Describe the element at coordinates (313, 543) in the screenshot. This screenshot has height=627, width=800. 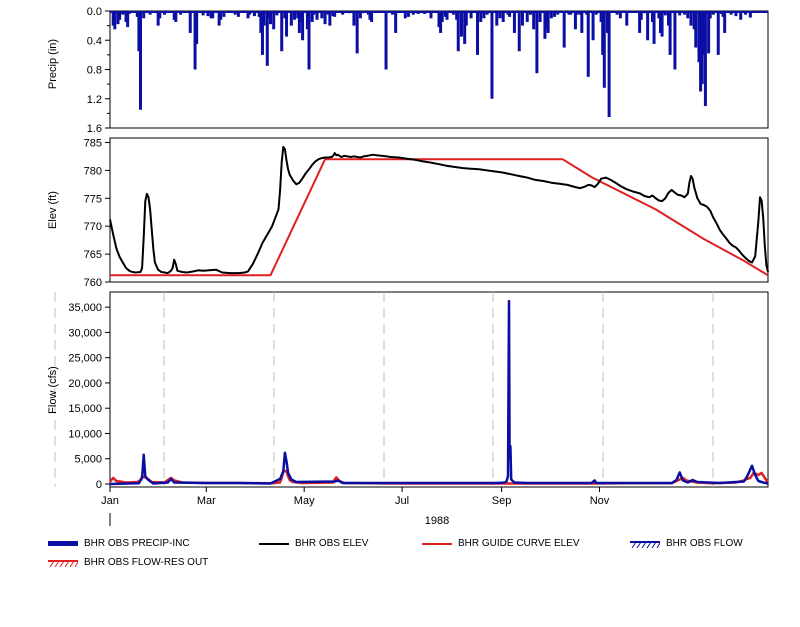
I see `legend-item-obs-elev: BHR OBS ELEV` at that location.